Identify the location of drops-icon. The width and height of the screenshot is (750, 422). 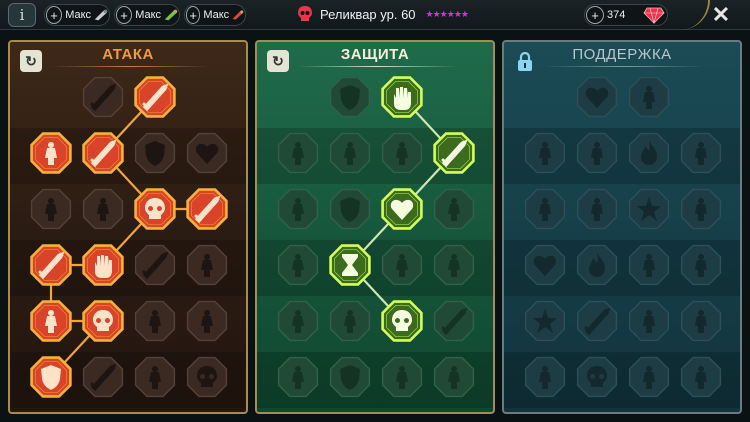
(350, 321).